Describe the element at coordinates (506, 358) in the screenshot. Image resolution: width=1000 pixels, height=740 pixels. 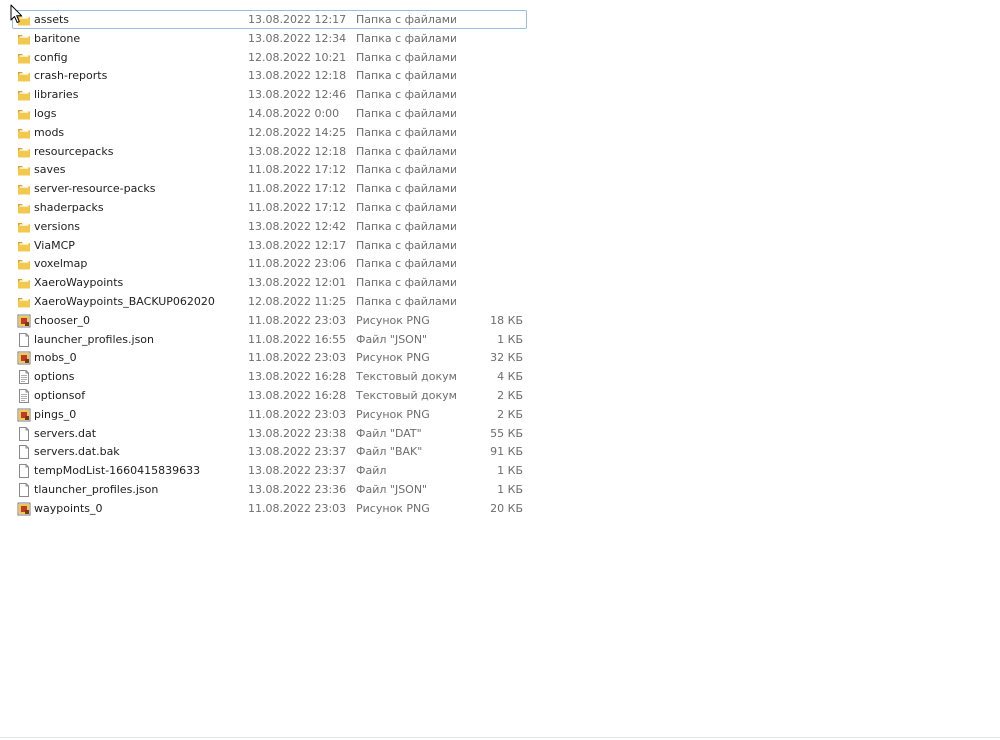
I see `file-size: 32 КБ` at that location.